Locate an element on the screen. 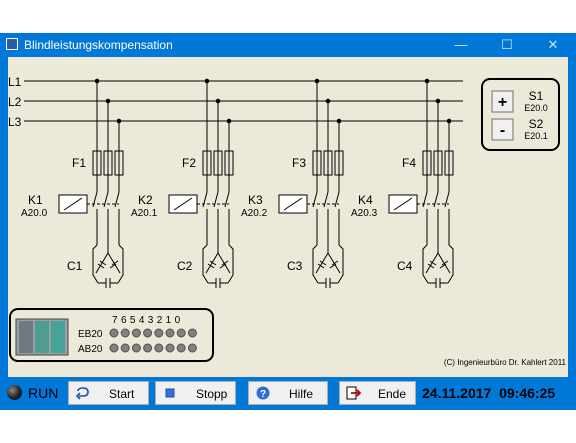  app-icon is located at coordinates (12, 44).